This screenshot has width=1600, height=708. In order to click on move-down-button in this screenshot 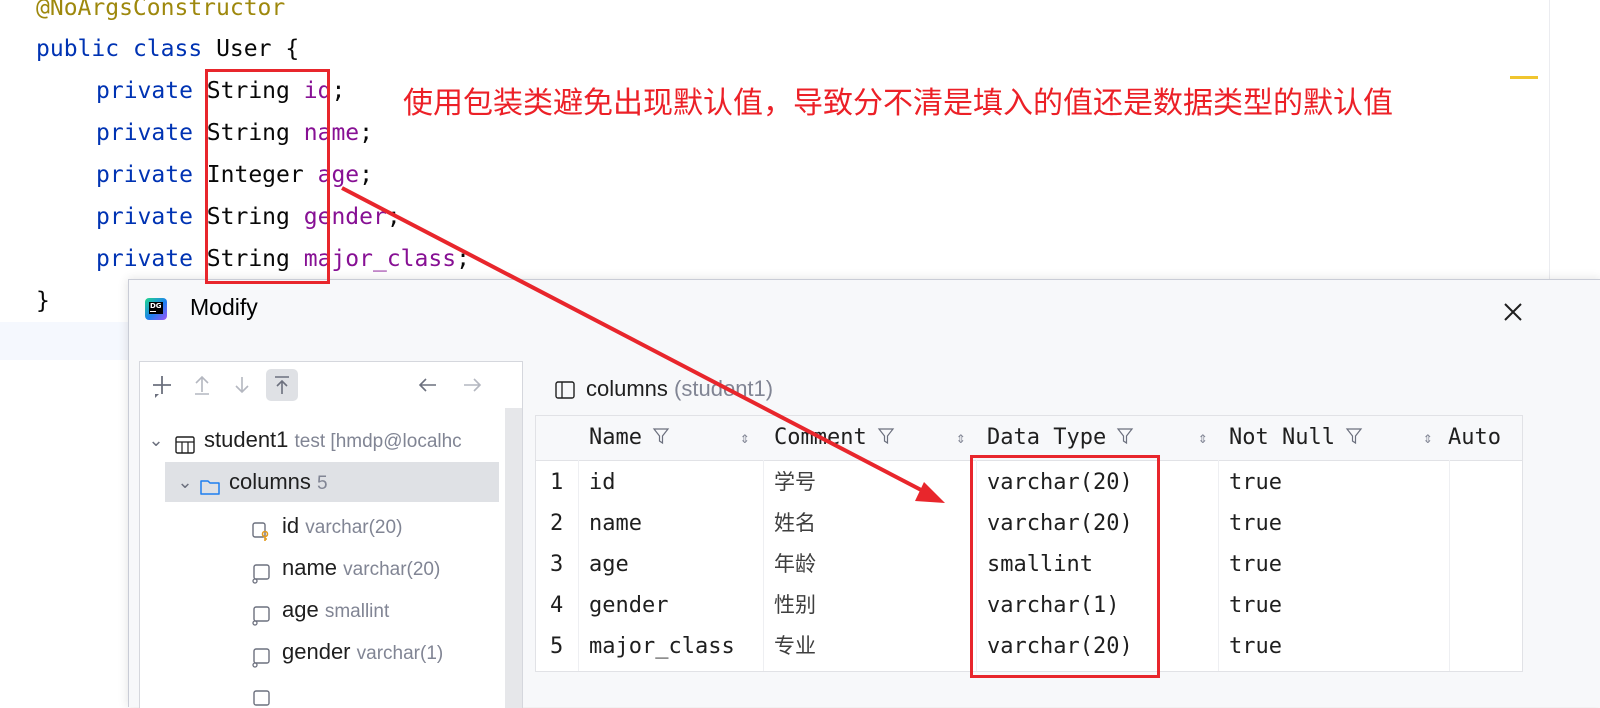, I will do `click(242, 385)`.